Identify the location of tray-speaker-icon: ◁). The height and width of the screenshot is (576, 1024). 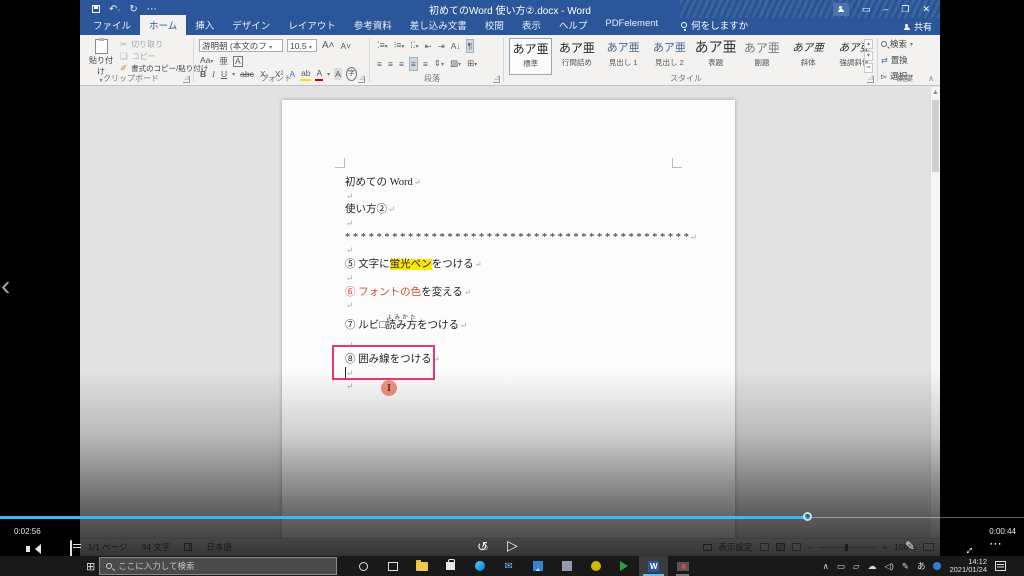
(888, 566).